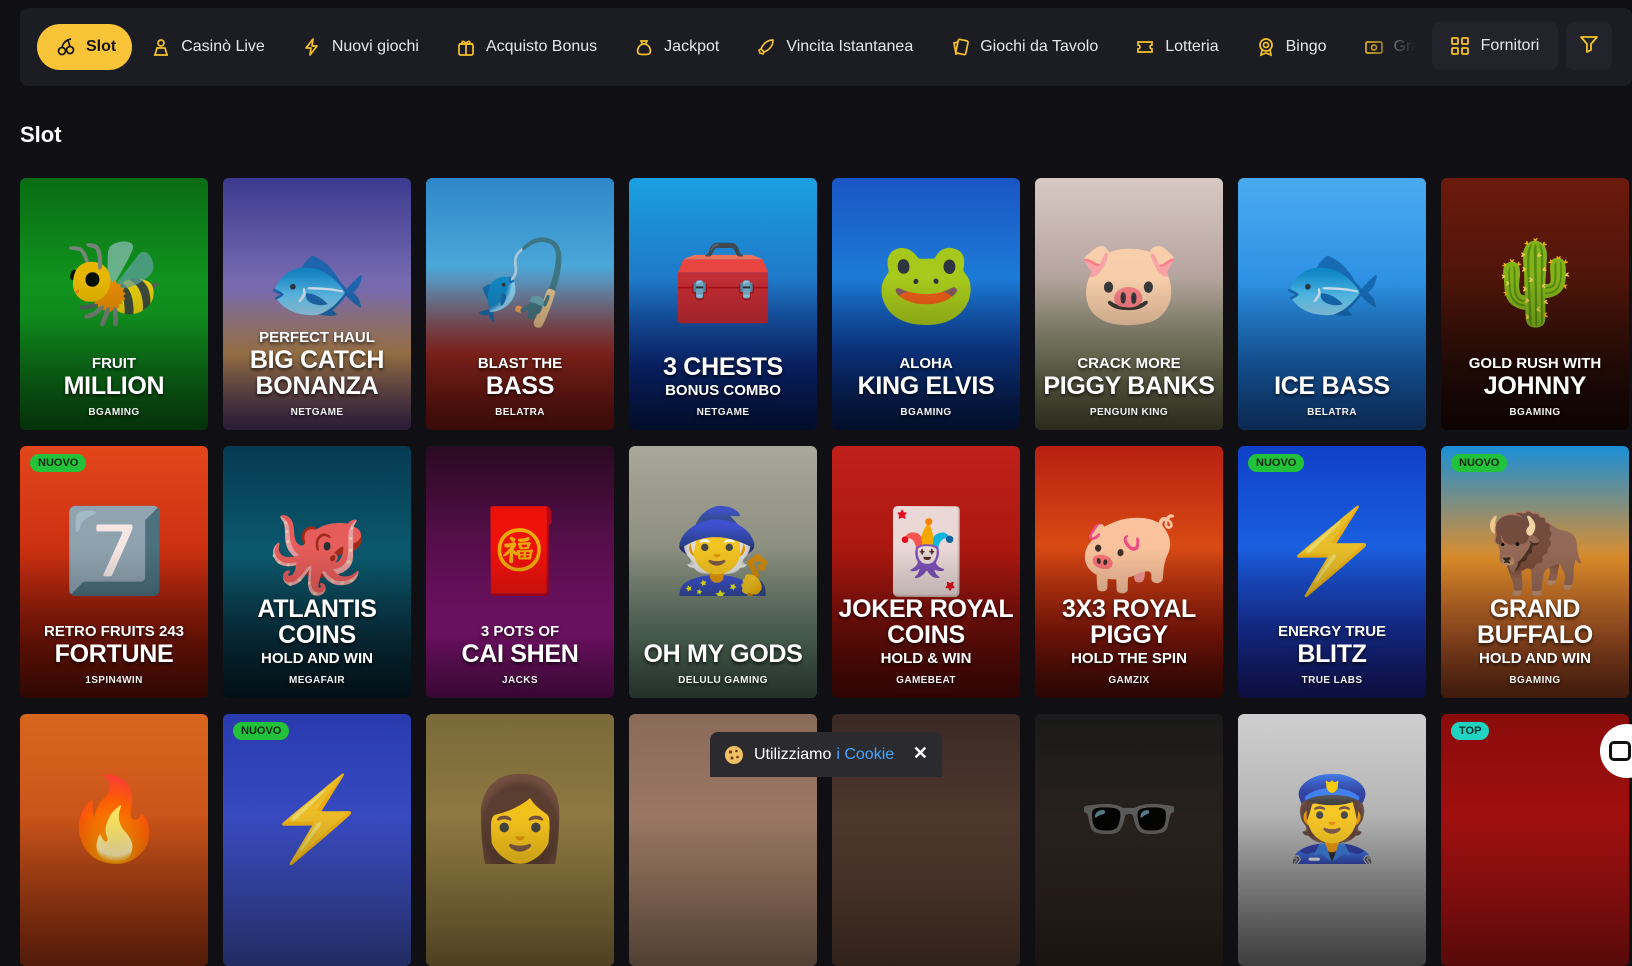  Describe the element at coordinates (1459, 46) in the screenshot. I see `grid-icon` at that location.